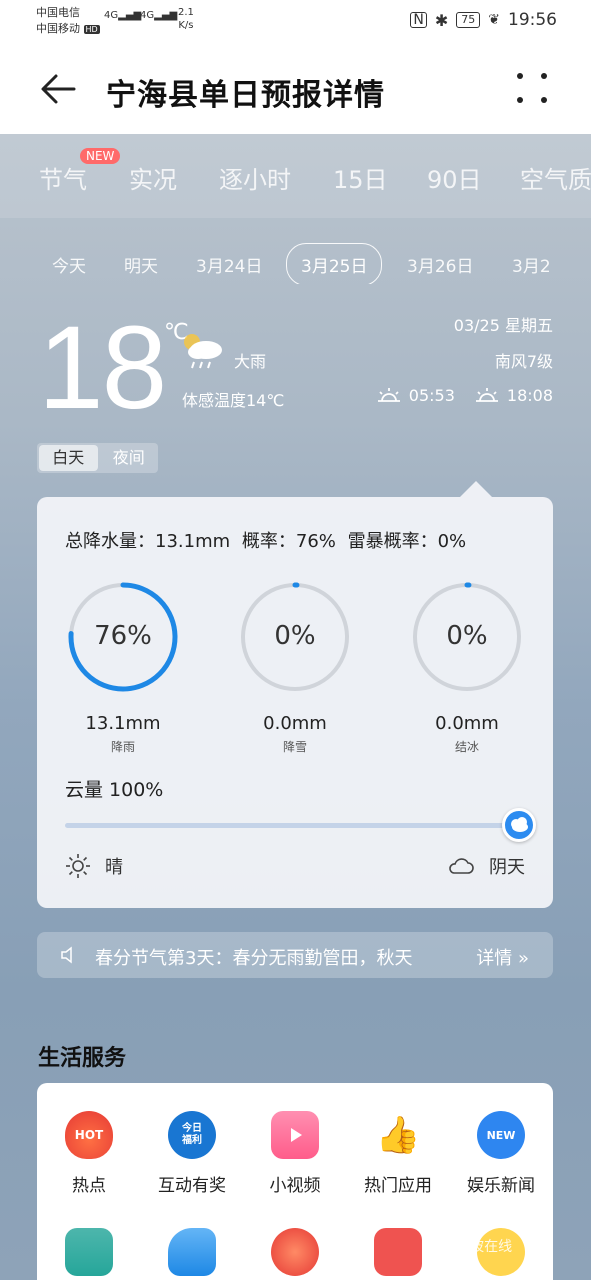  What do you see at coordinates (503, 325) in the screenshot?
I see `date-text: 03/25 星期五` at bounding box center [503, 325].